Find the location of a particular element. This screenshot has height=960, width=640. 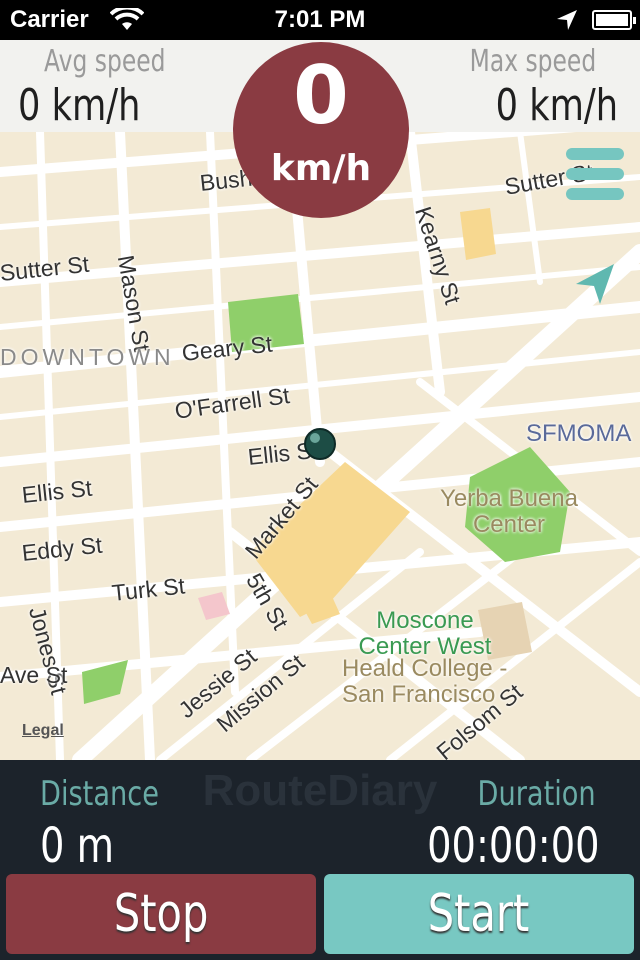

clock: 7:01 PM is located at coordinates (320, 19).